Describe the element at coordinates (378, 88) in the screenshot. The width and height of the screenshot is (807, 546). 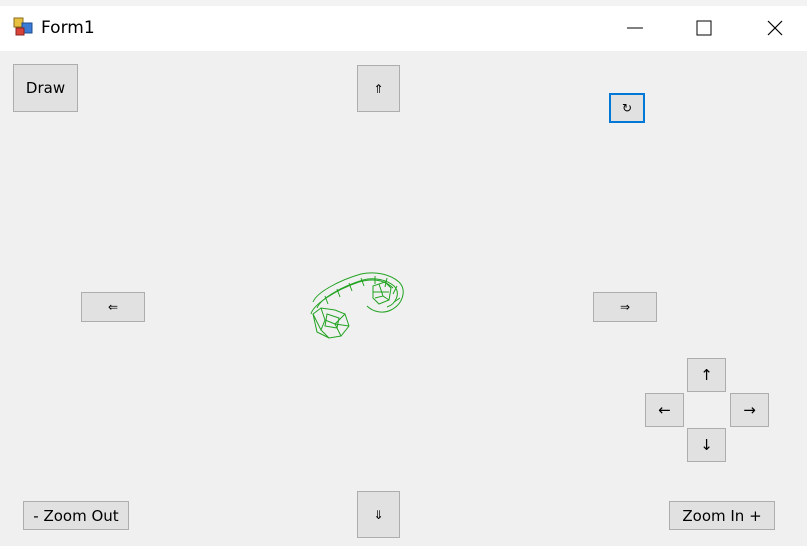
I see `rotate-up-button: ⇑` at that location.